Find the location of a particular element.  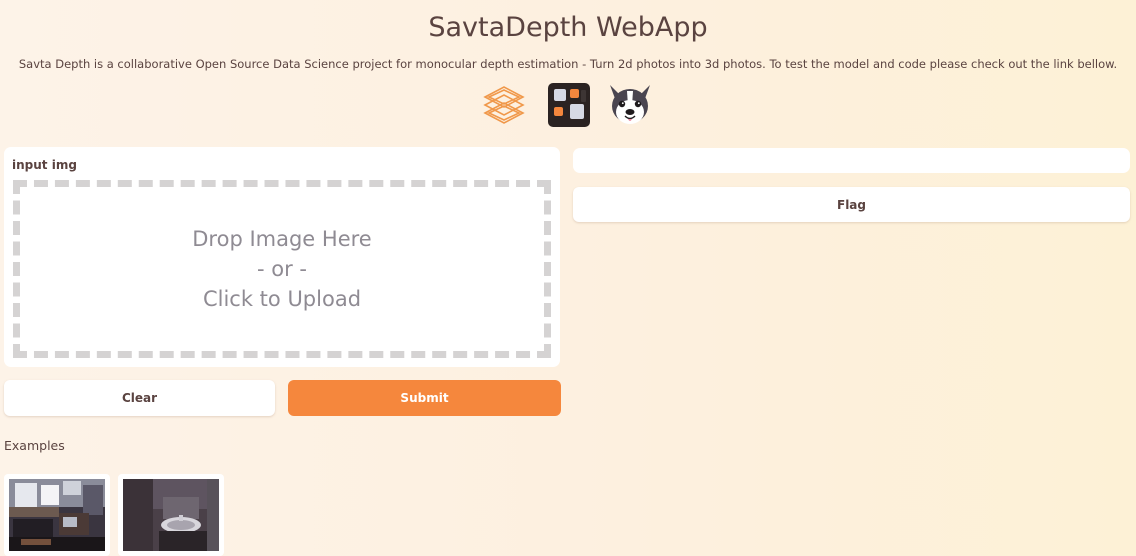

boston-terrier-logo-icon is located at coordinates (630, 104).